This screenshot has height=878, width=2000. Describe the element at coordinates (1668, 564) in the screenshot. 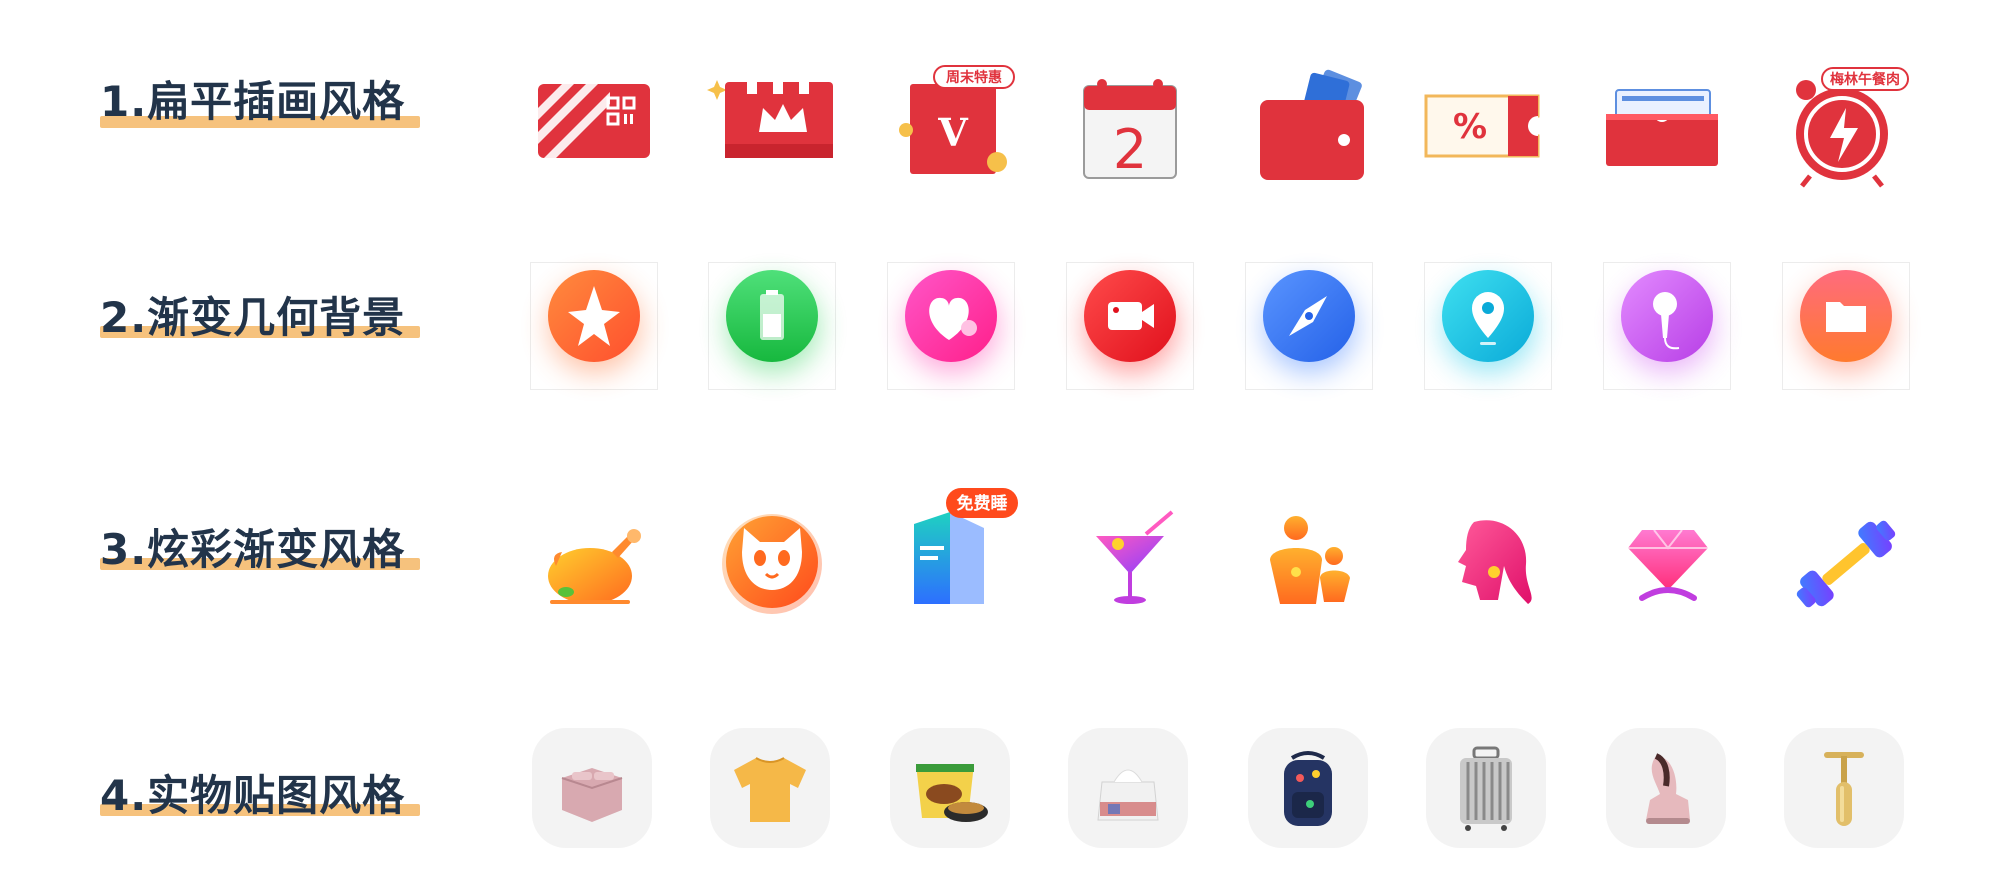

I see `diamond-icon` at that location.